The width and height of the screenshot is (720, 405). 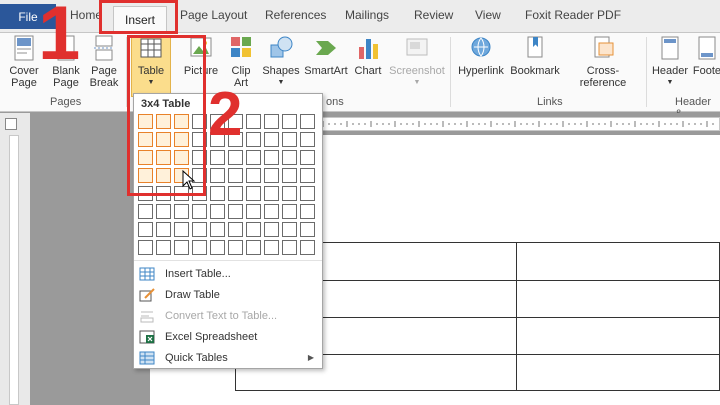 I want to click on tab-references: References, so click(x=295, y=15).